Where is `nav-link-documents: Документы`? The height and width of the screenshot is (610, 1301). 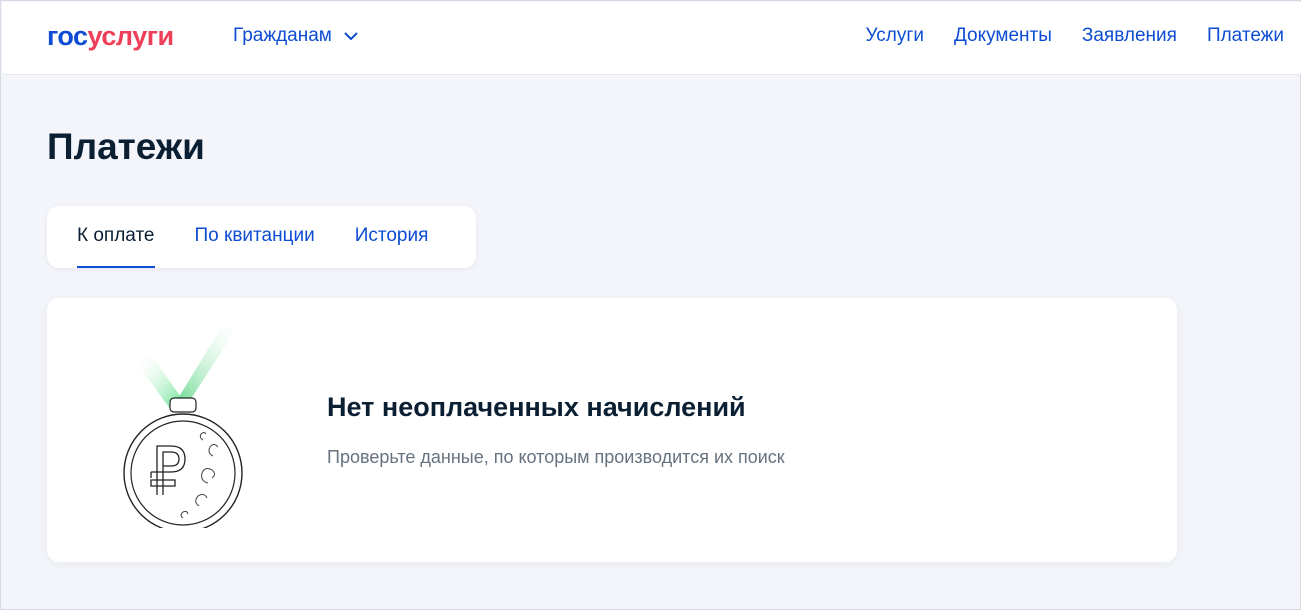
nav-link-documents: Документы is located at coordinates (1003, 36).